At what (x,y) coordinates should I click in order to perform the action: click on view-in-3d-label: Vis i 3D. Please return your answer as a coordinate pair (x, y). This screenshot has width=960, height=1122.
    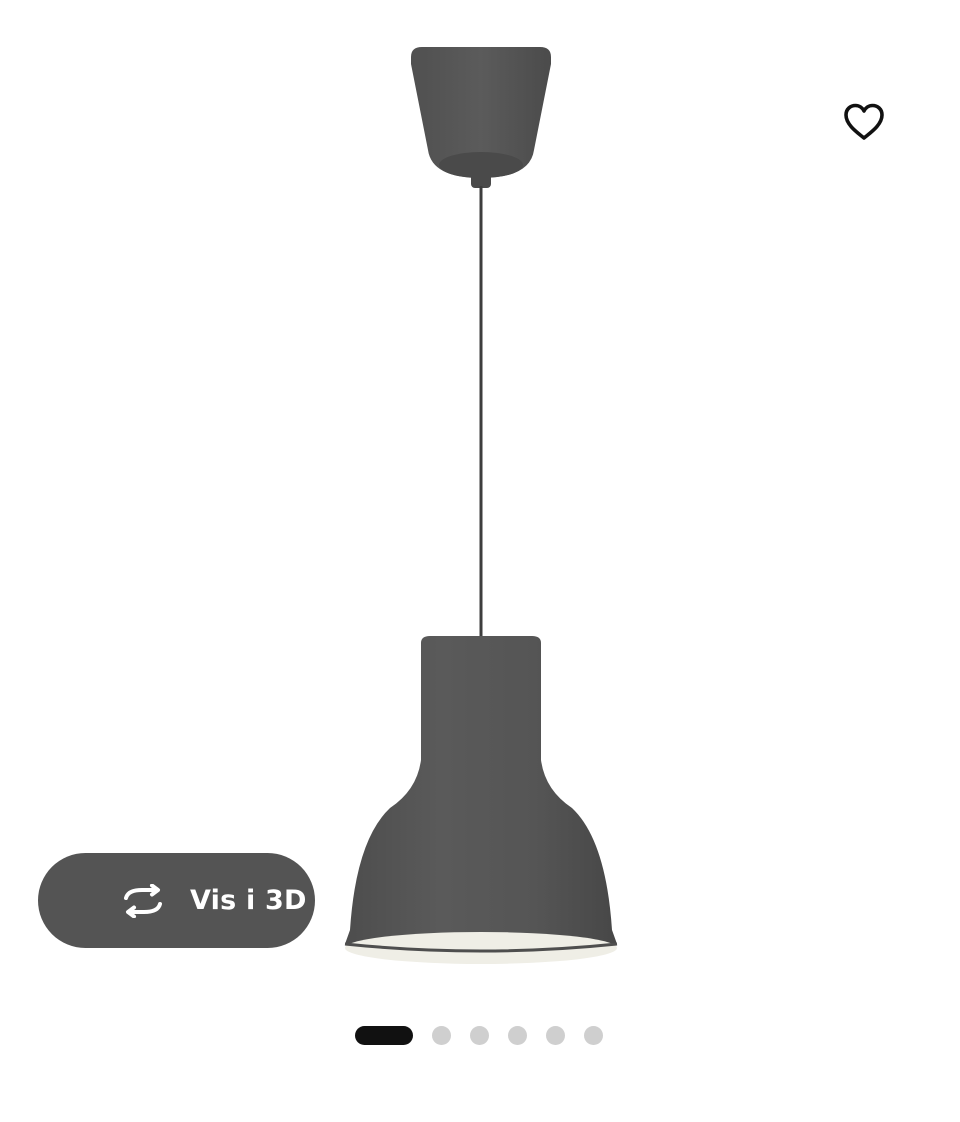
    Looking at the image, I should click on (248, 900).